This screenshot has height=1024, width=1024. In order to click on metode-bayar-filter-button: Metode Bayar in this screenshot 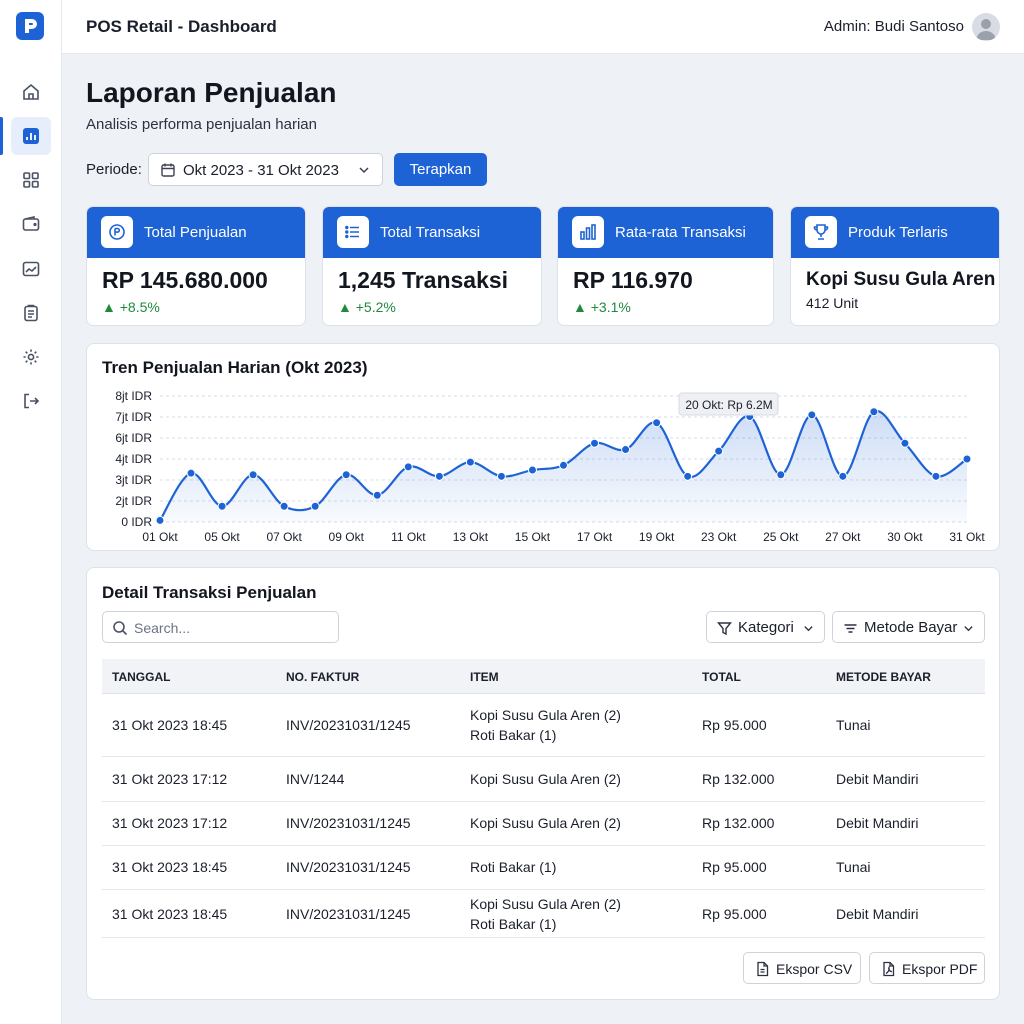, I will do `click(908, 627)`.